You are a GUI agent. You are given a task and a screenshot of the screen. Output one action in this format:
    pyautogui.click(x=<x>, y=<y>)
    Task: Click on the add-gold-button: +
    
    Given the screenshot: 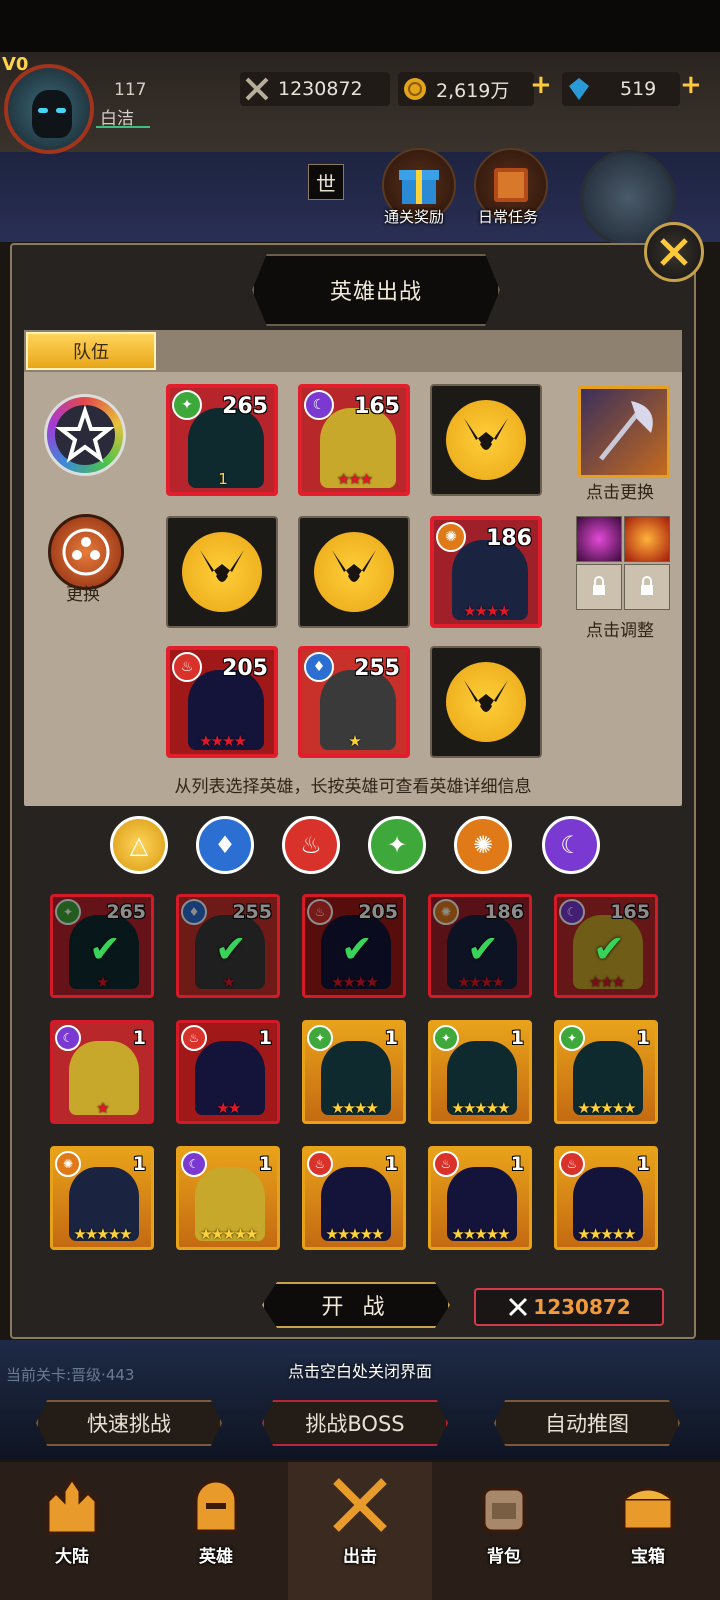 What is the action you would take?
    pyautogui.click(x=541, y=85)
    